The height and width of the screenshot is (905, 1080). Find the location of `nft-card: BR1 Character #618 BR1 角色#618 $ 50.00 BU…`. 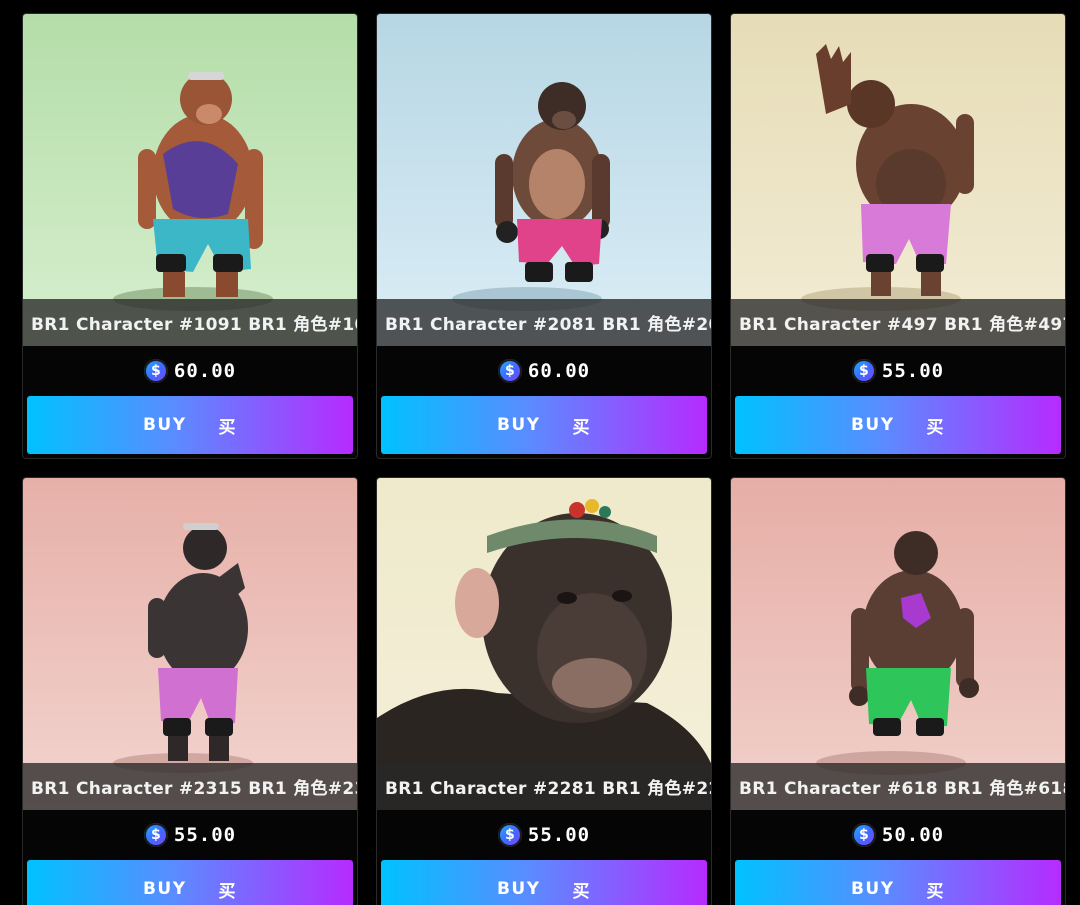

nft-card: BR1 Character #618 BR1 角色#618 $ 50.00 BU… is located at coordinates (898, 691).